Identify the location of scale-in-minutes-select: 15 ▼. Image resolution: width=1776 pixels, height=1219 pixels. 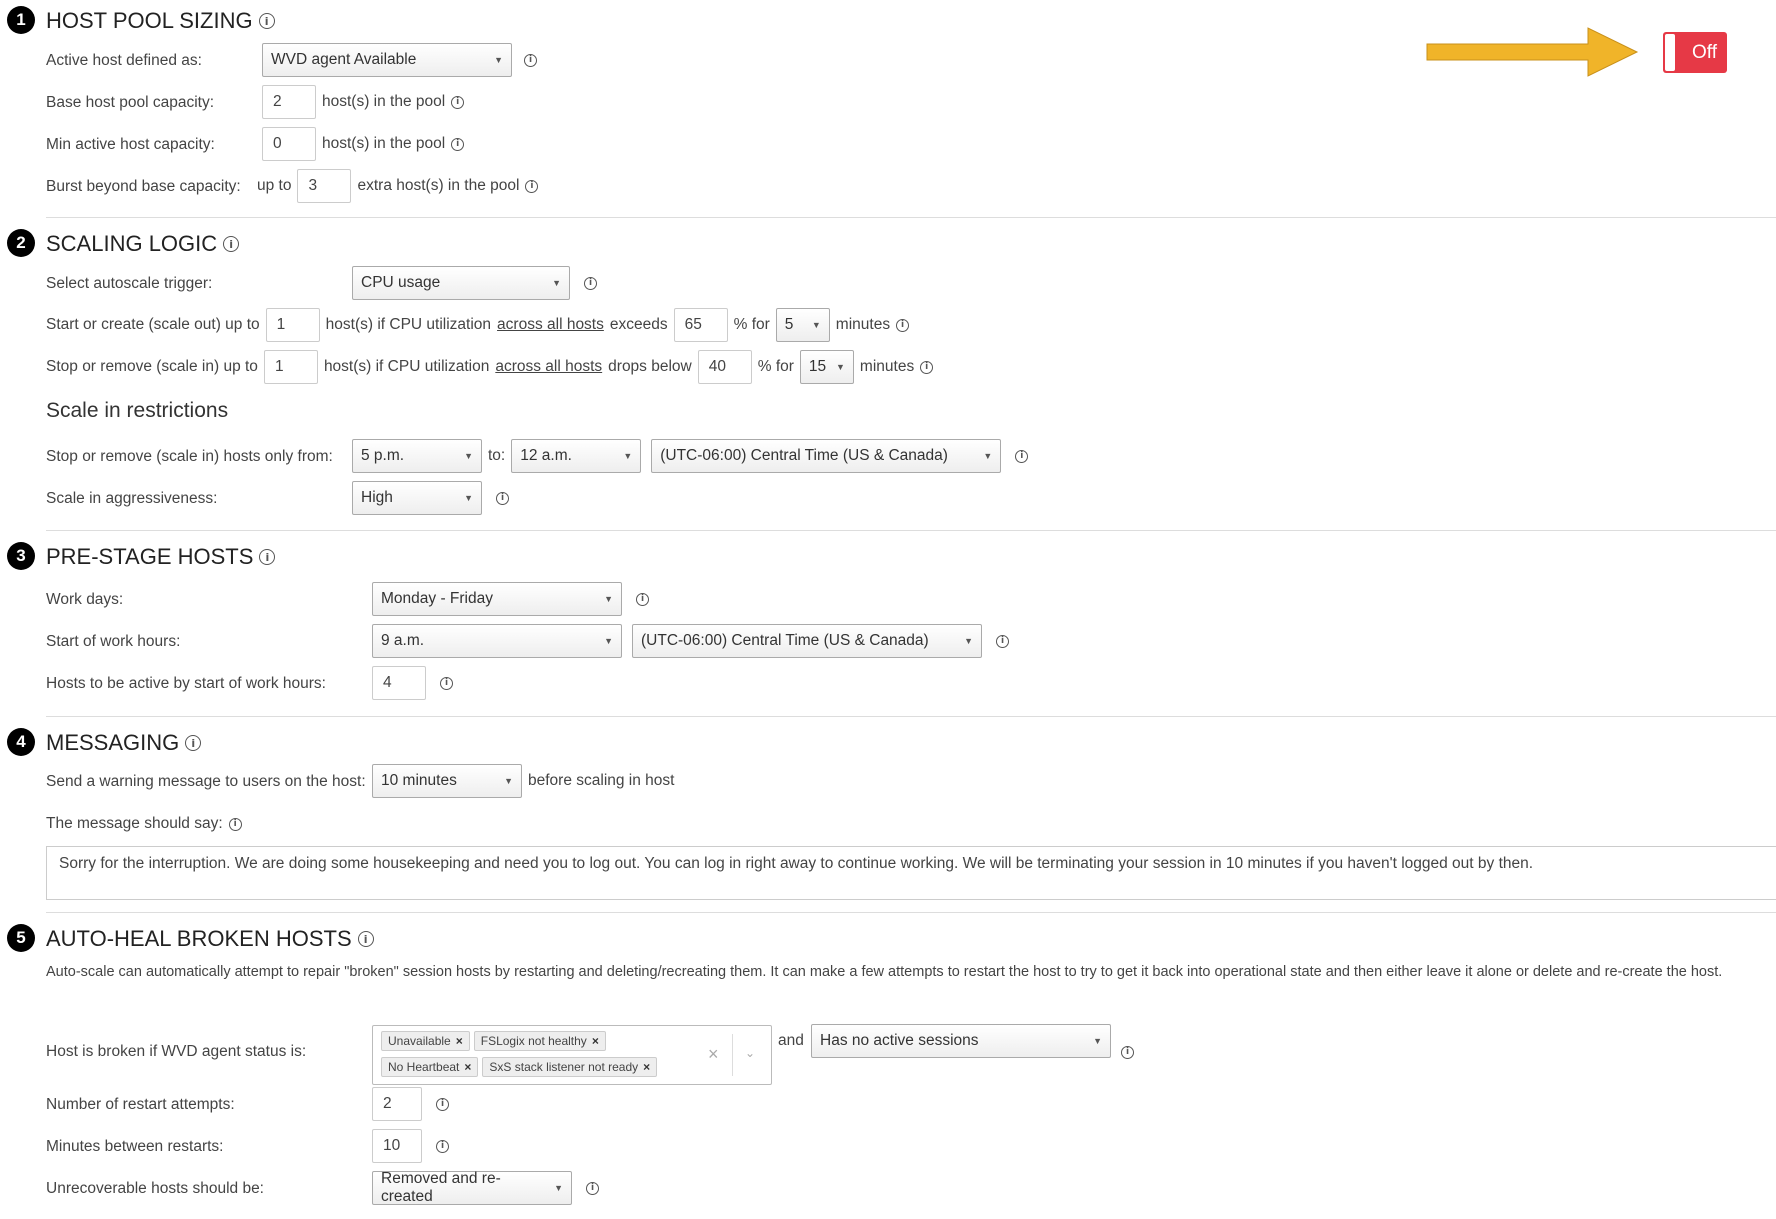
(826, 367).